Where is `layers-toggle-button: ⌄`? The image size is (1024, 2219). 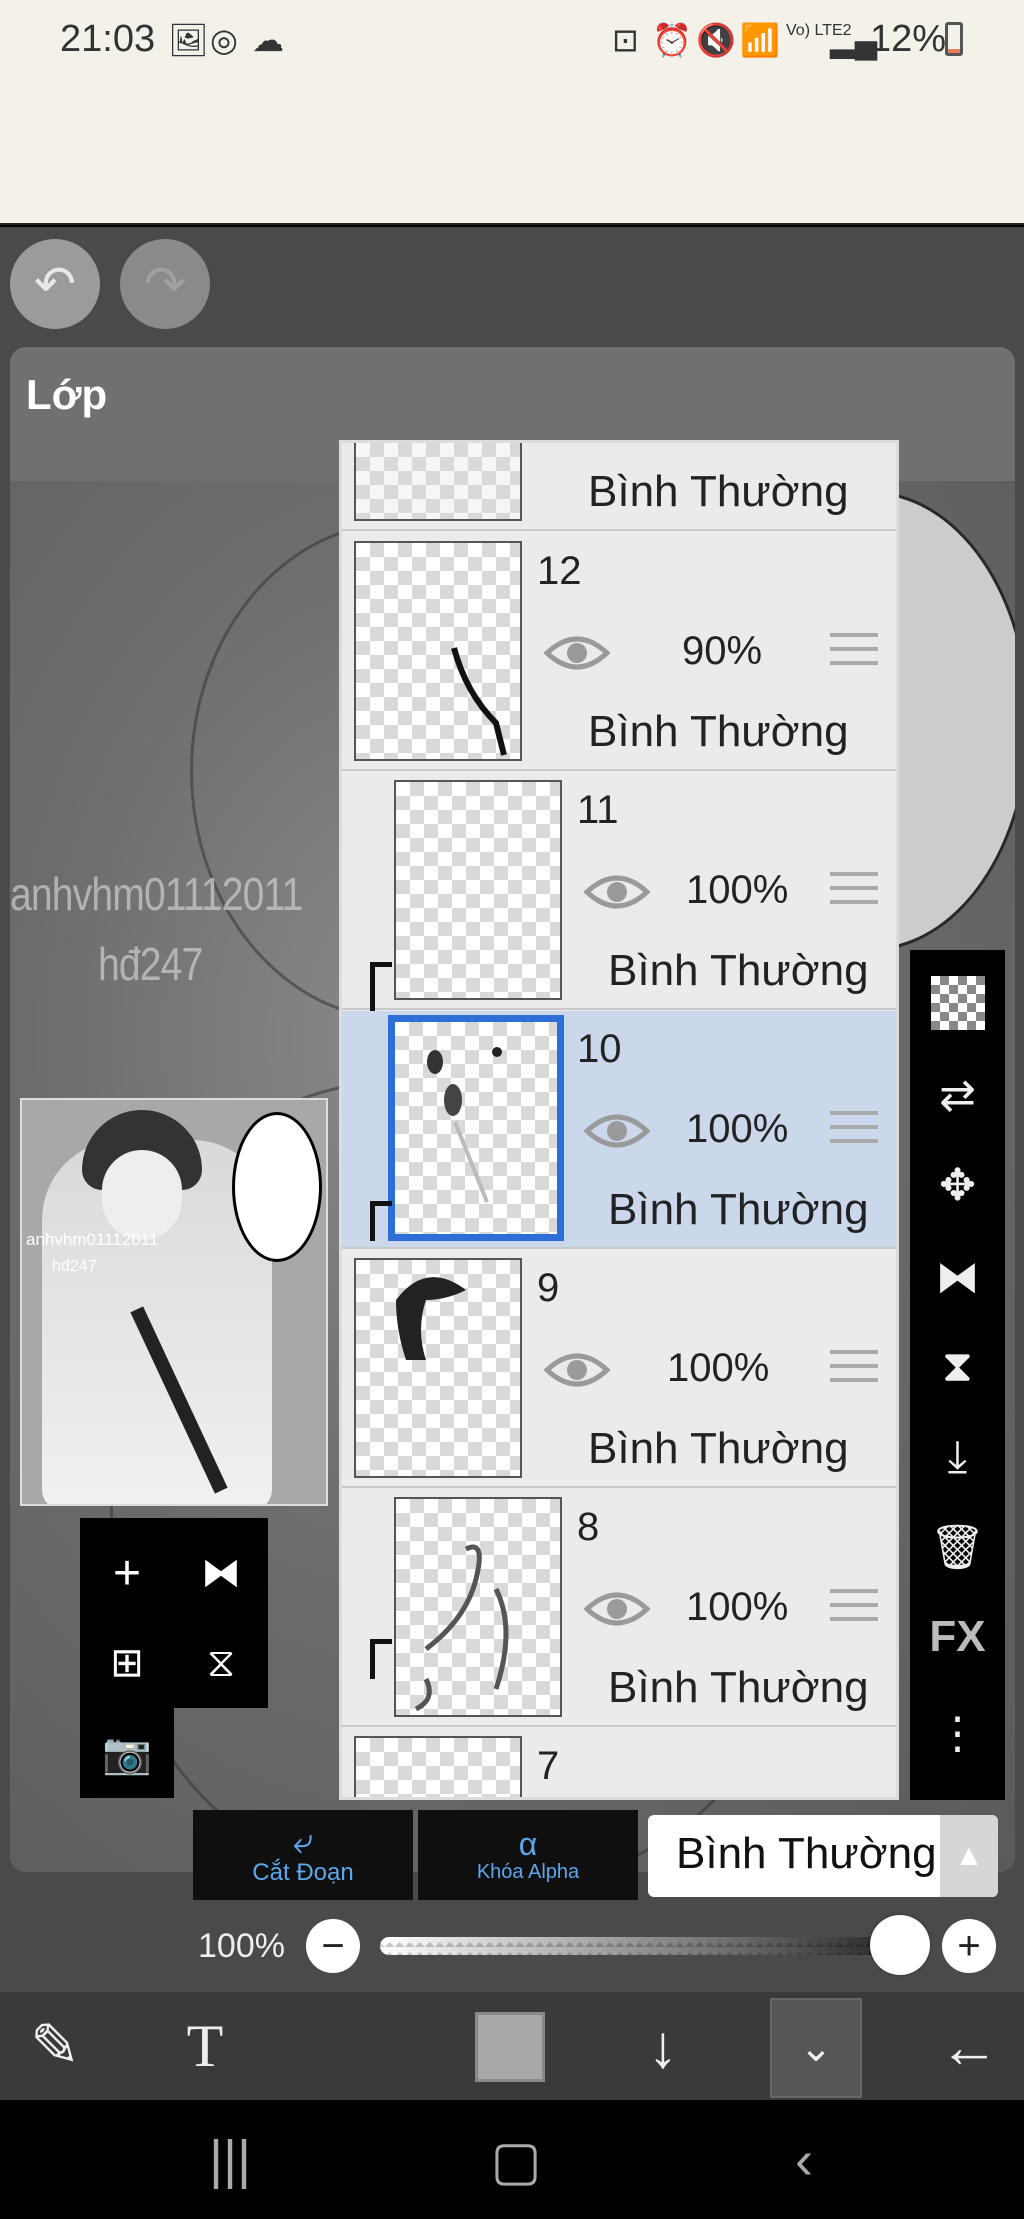 layers-toggle-button: ⌄ is located at coordinates (816, 2048).